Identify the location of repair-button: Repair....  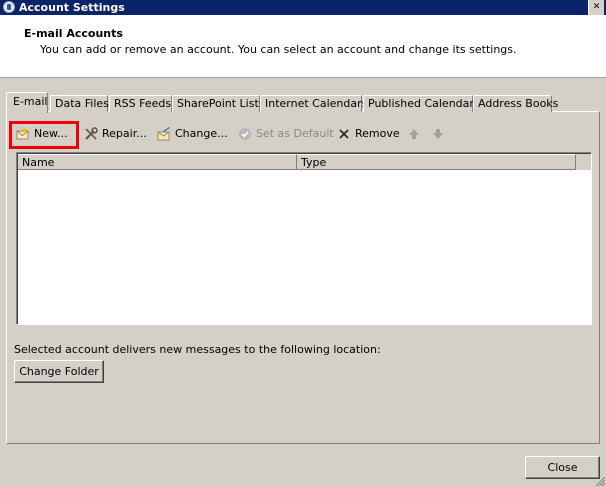
(114, 134).